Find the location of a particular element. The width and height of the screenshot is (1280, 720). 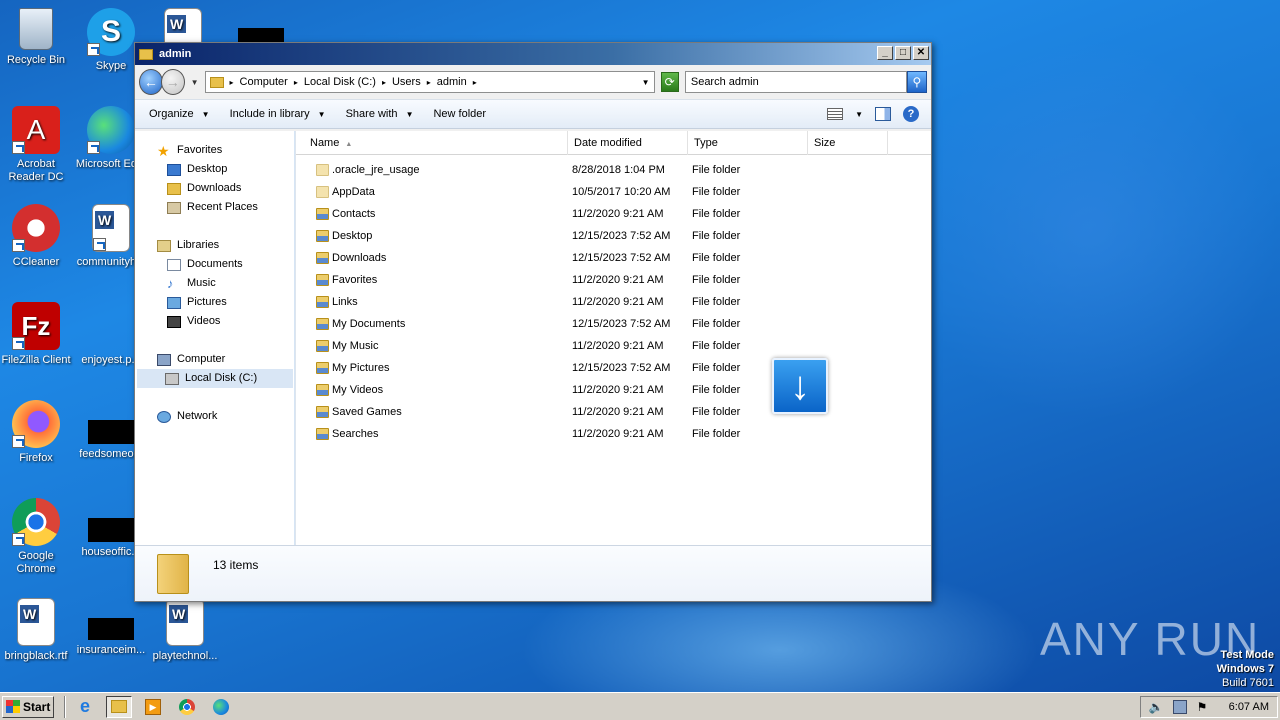

help-icon: ? is located at coordinates (911, 114).